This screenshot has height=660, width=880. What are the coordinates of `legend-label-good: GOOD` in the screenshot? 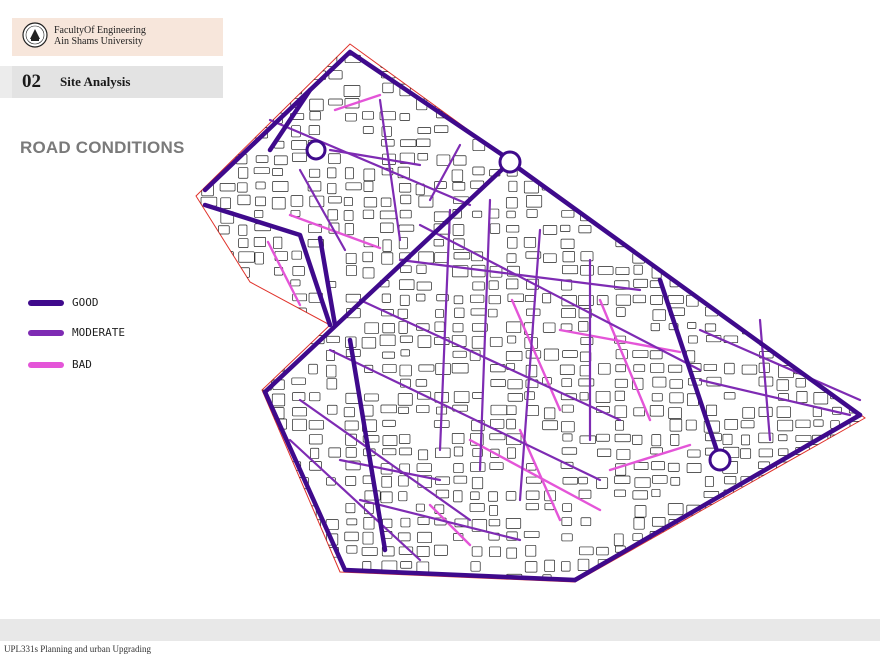 It's located at (85, 302).